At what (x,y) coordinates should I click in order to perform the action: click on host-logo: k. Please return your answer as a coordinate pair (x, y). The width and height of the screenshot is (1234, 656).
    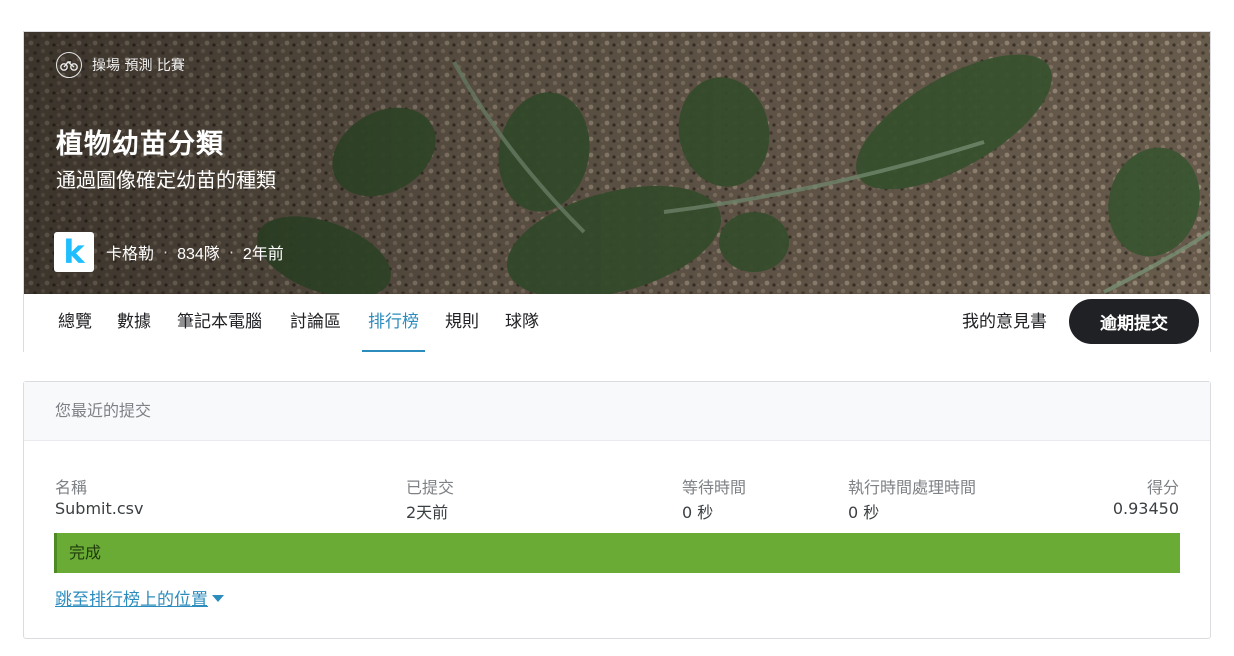
    Looking at the image, I should click on (74, 252).